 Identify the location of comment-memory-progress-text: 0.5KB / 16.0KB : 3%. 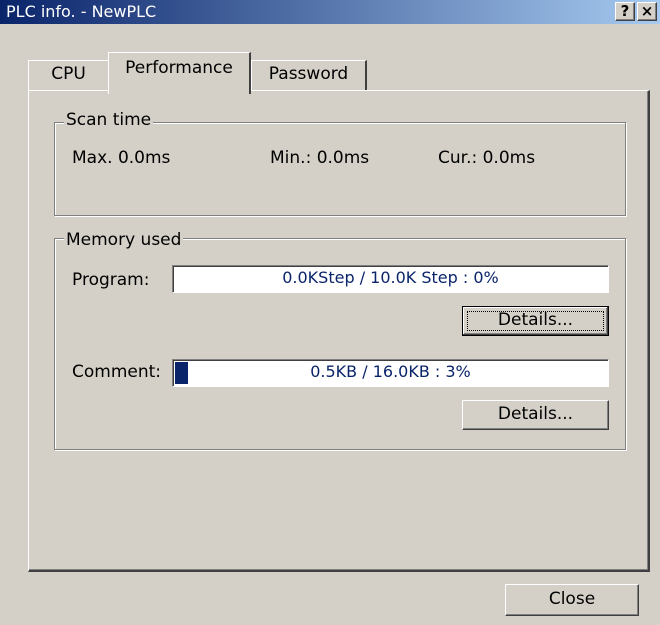
(390, 371).